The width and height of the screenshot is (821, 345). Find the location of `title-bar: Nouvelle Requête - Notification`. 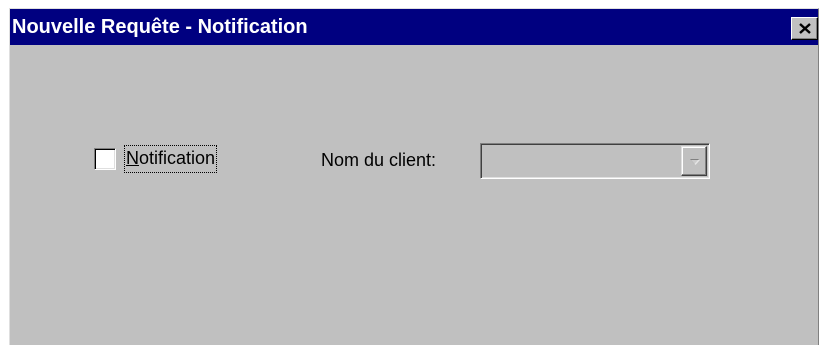

title-bar: Nouvelle Requête - Notification is located at coordinates (414, 27).